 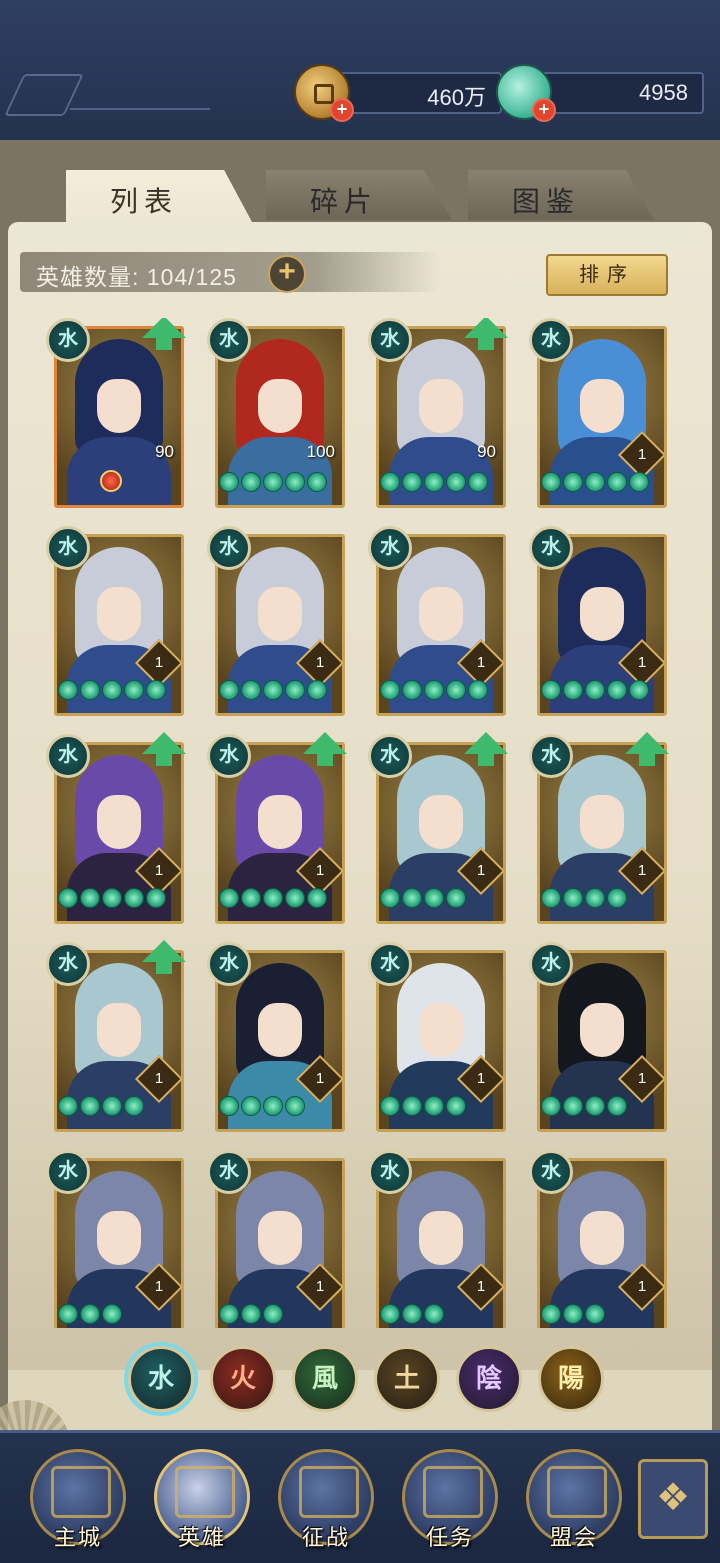 What do you see at coordinates (571, 1379) in the screenshot?
I see `element-filter-6: 陽` at bounding box center [571, 1379].